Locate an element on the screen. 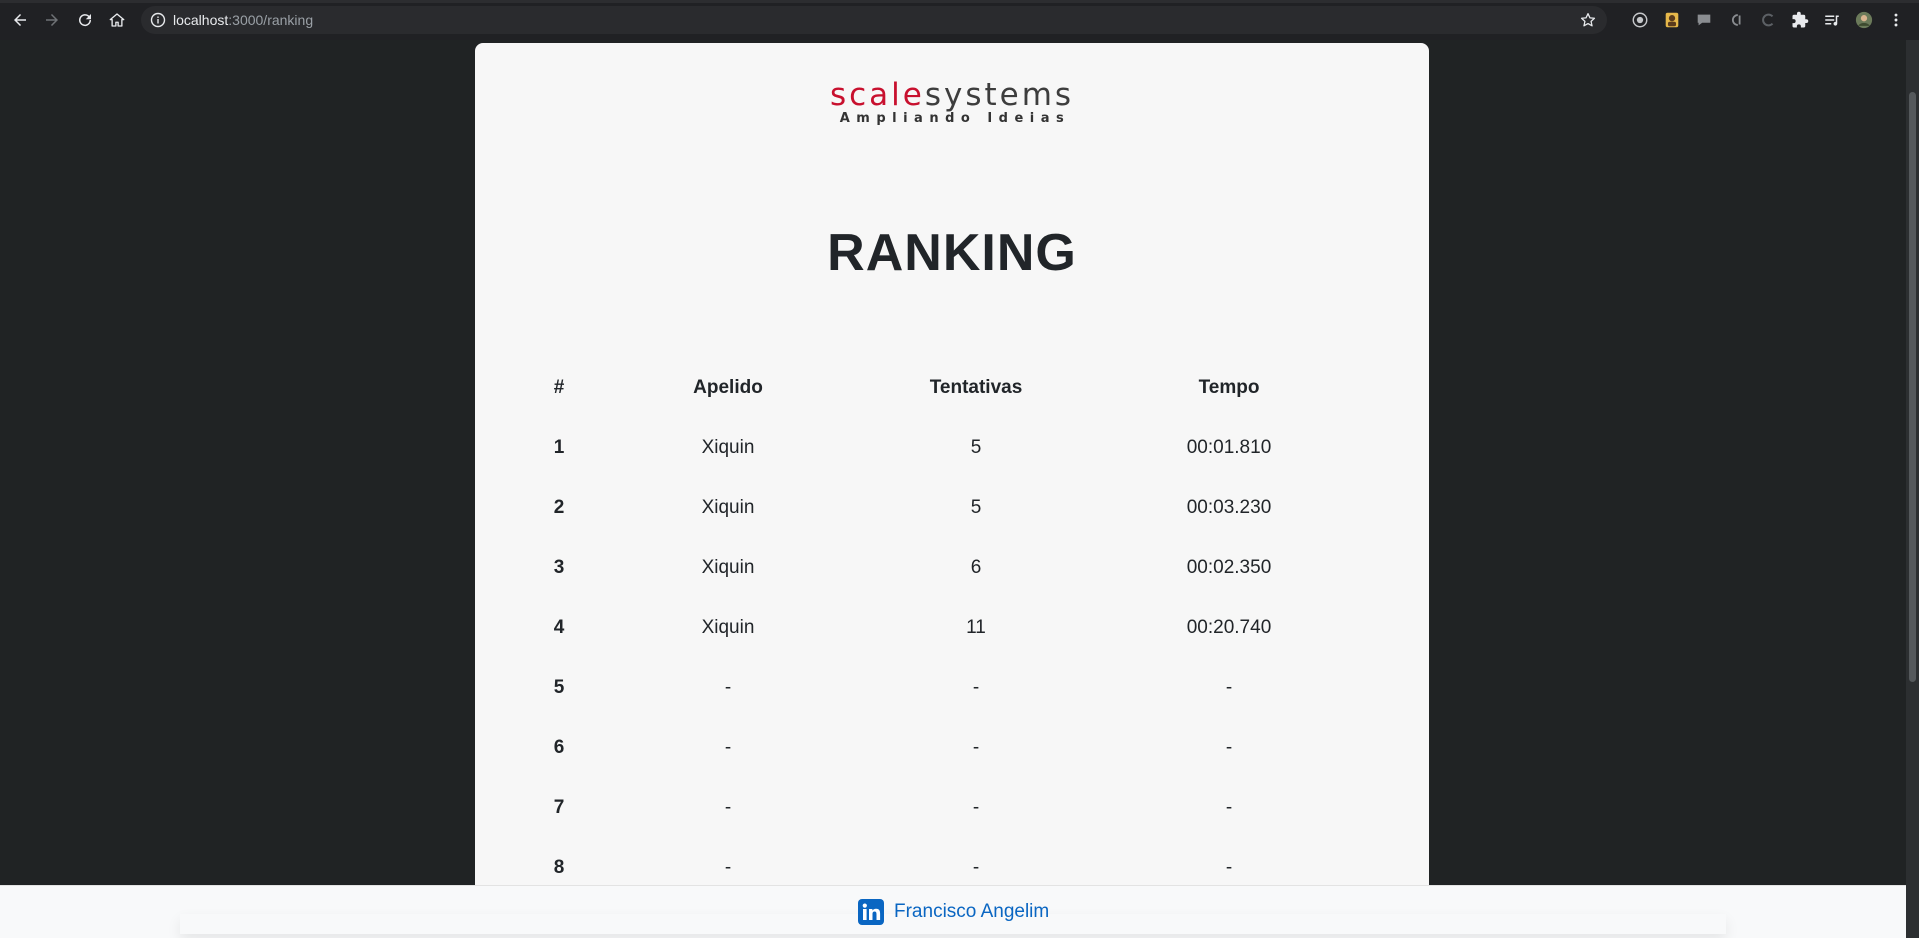  page-scrollbar is located at coordinates (1912, 489).